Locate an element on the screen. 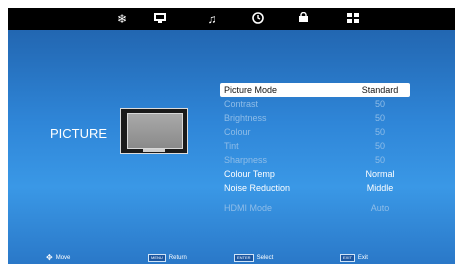 The width and height of the screenshot is (461, 268). menu-item-value: Normal is located at coordinates (380, 174).